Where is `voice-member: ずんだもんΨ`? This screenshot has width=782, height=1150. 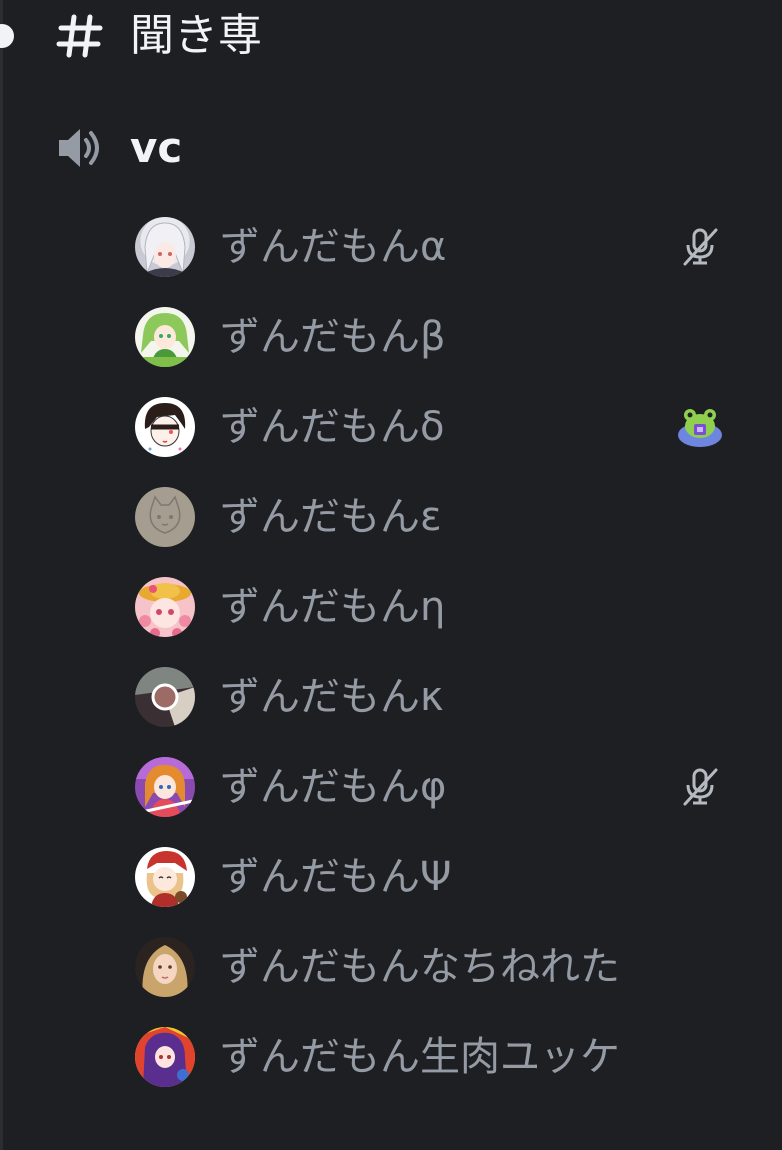 voice-member: ずんだもんΨ is located at coordinates (435, 877).